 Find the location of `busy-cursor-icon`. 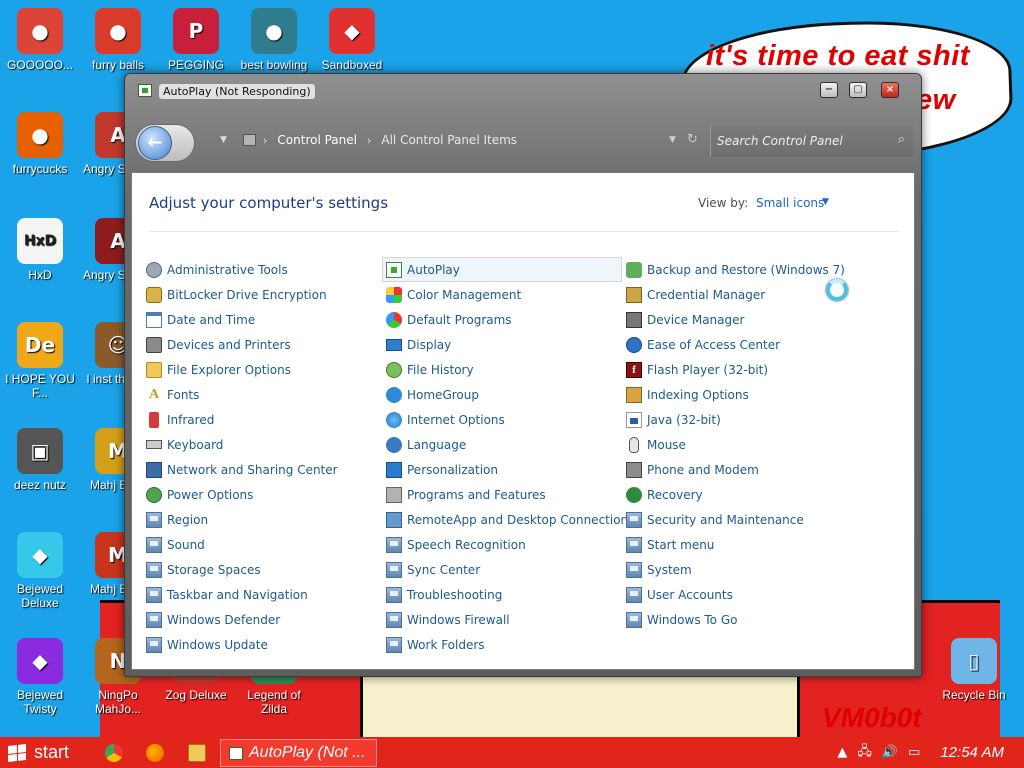

busy-cursor-icon is located at coordinates (837, 290).